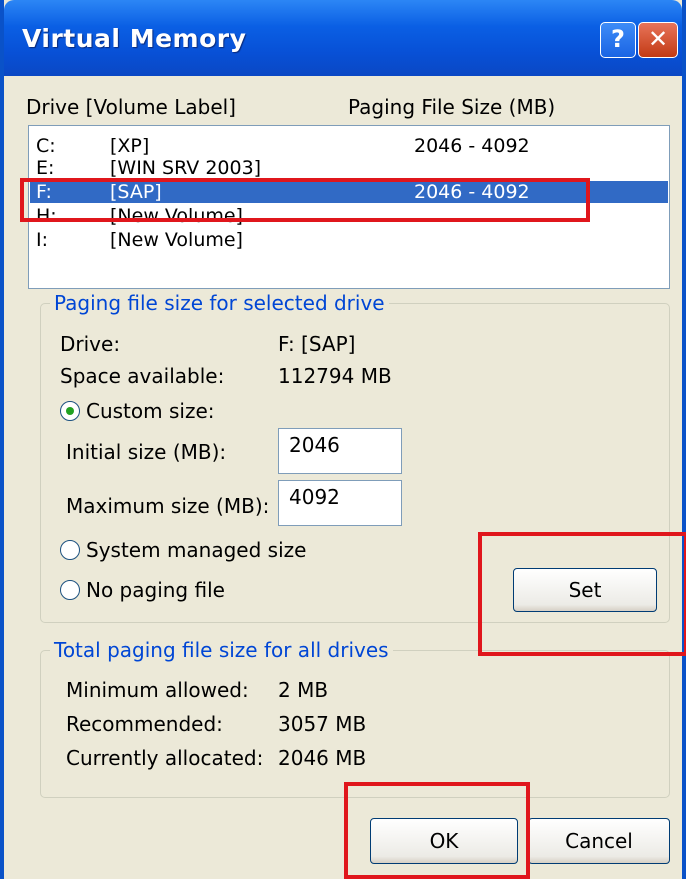 This screenshot has width=686, height=879. Describe the element at coordinates (134, 38) in the screenshot. I see `window-title: Virtual Memory` at that location.